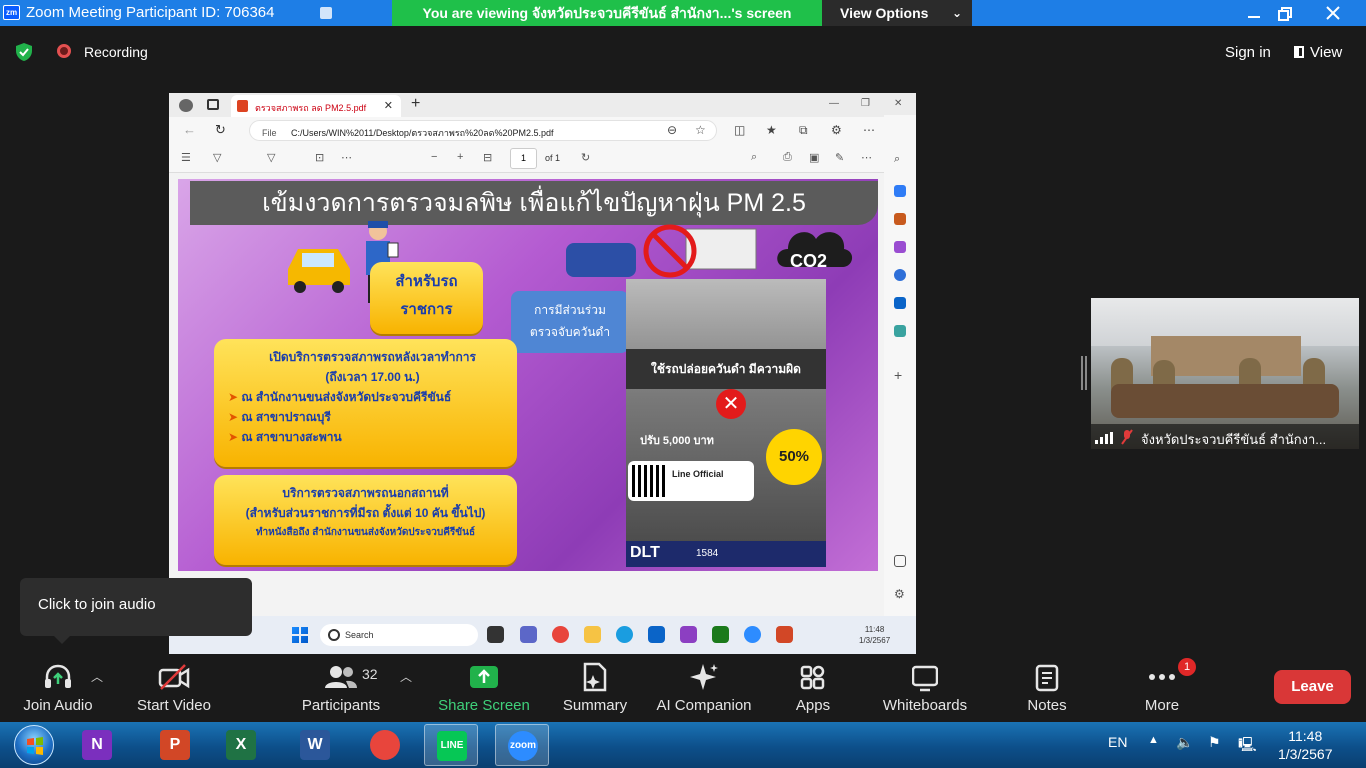 This screenshot has height=768, width=1366. Describe the element at coordinates (585, 157) in the screenshot. I see `rotate-icon: ↻` at that location.